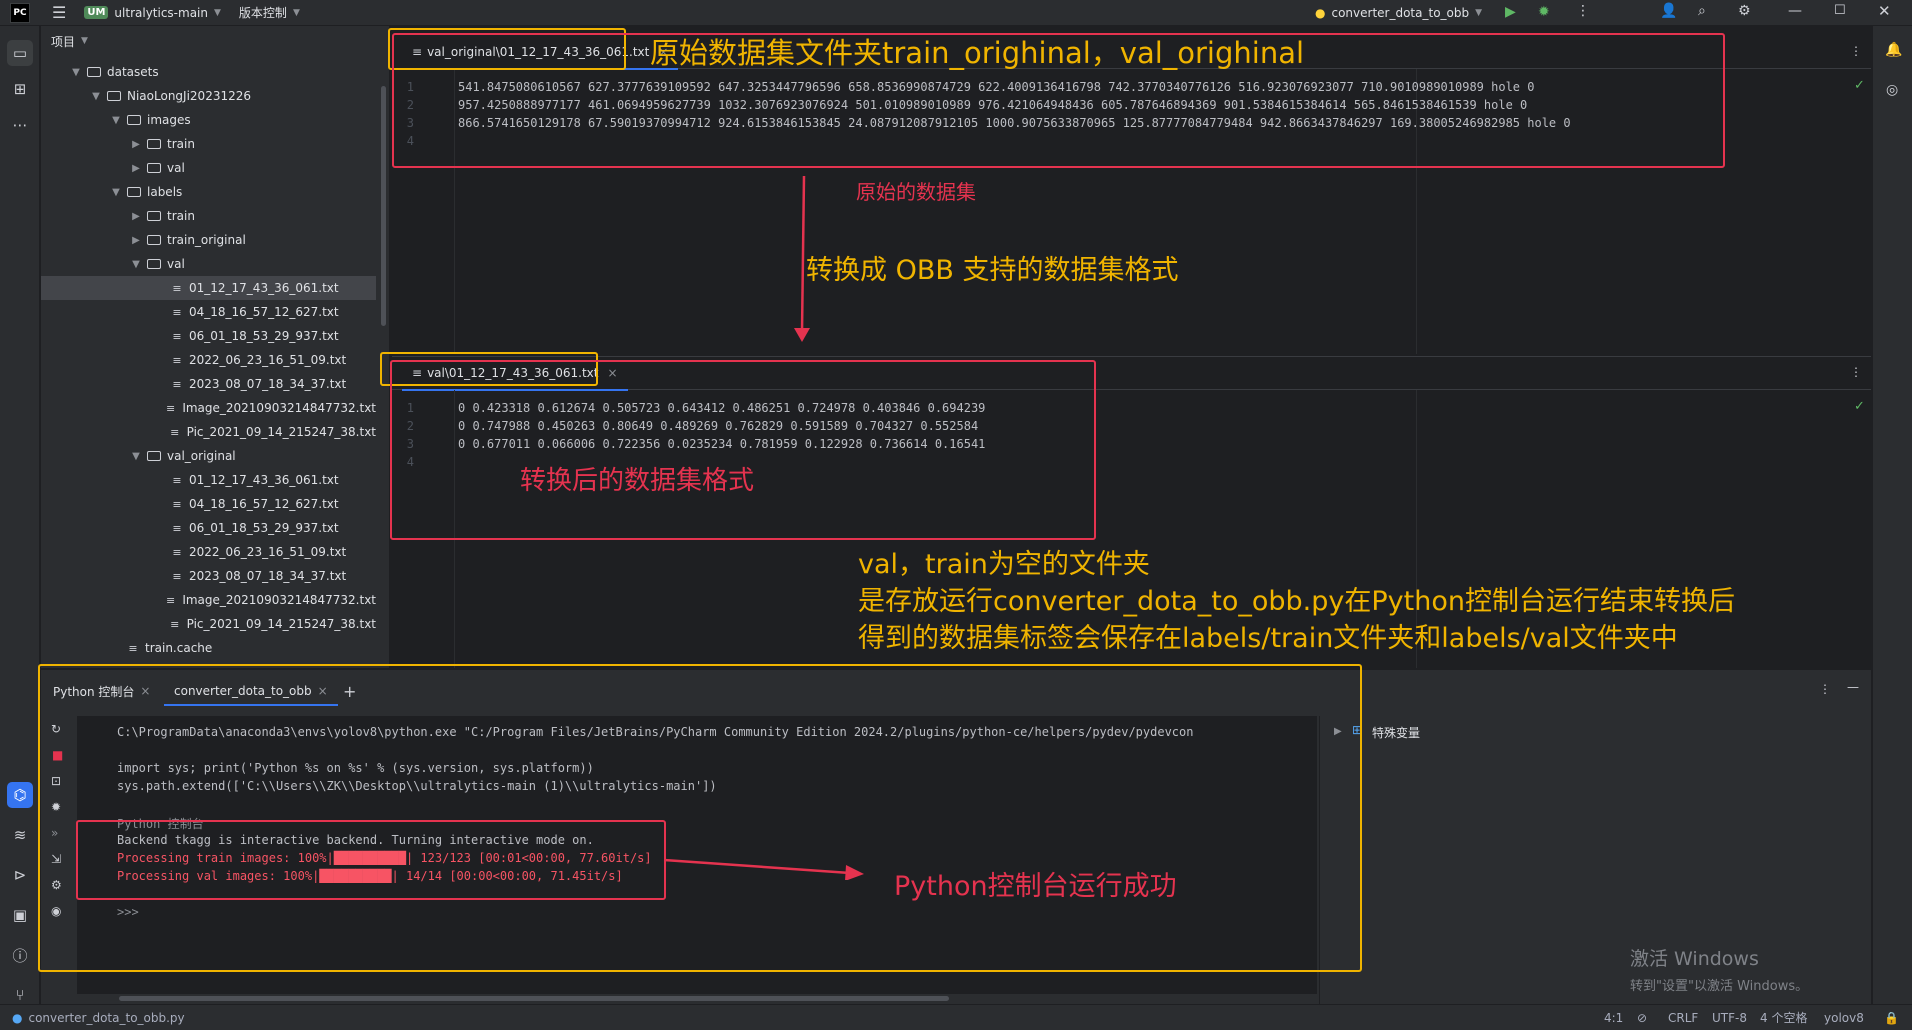 The image size is (1912, 1030). I want to click on annotation-note-line: val，train为空的文件夹, so click(1004, 564).